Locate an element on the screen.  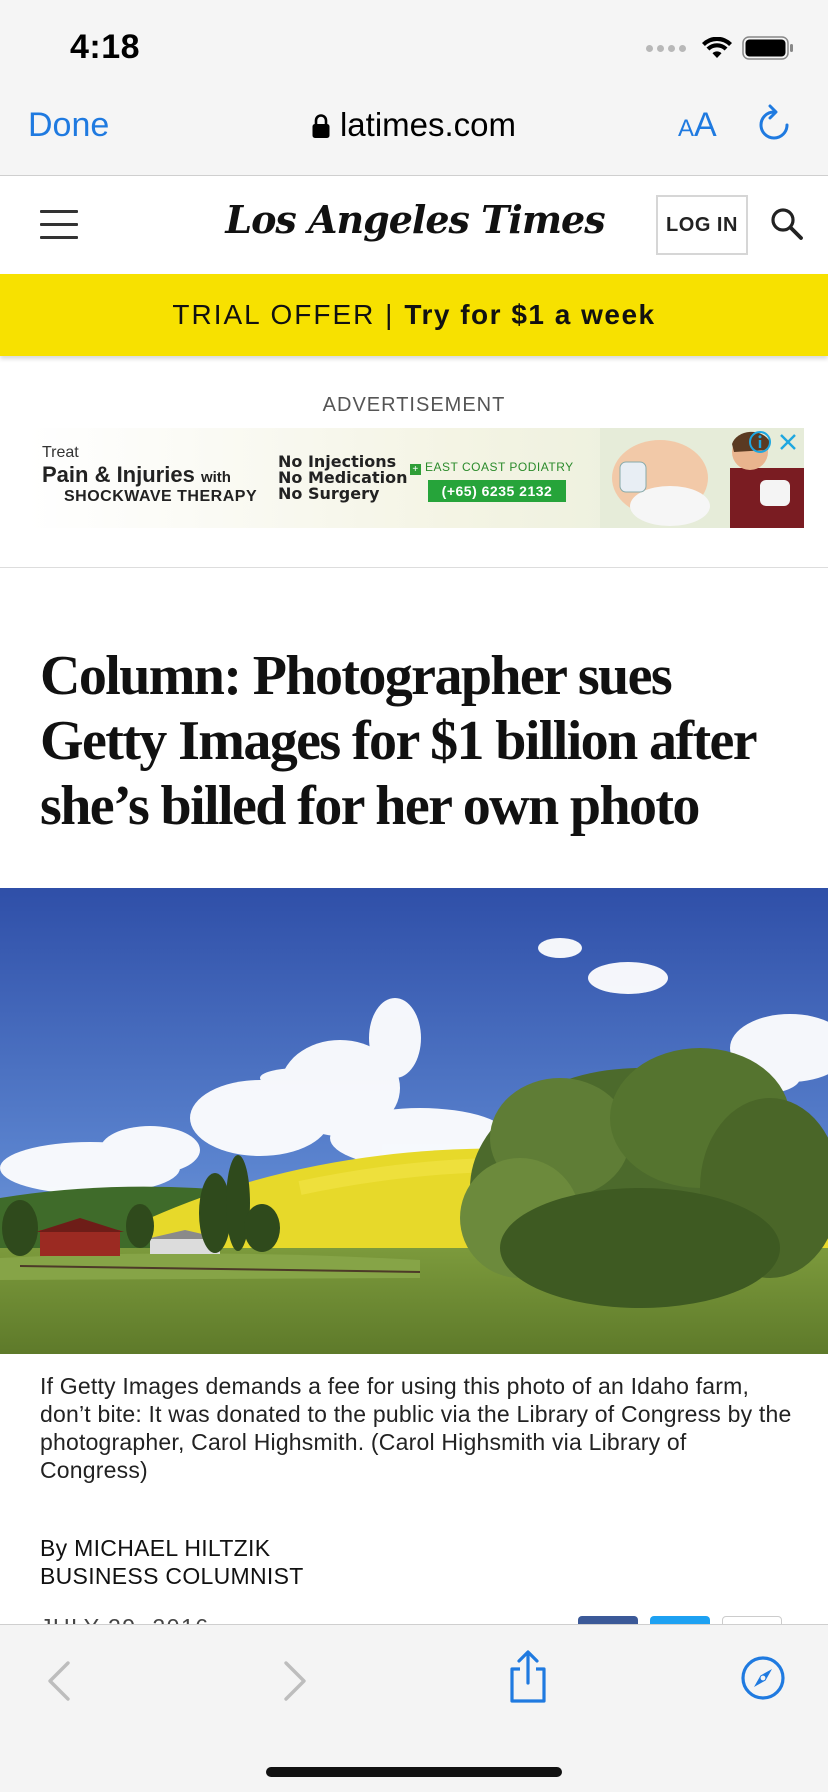
trial-offer-lead: TRIAL OFFER | is located at coordinates (283, 314).